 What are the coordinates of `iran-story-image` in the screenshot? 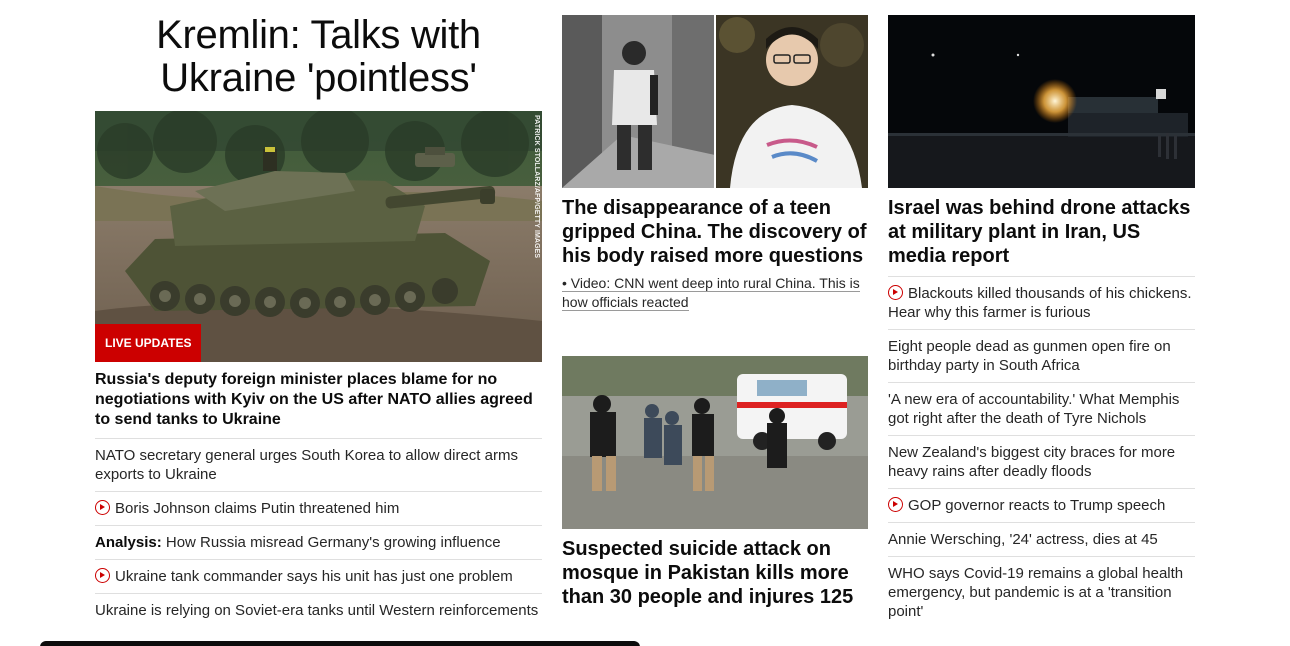 It's located at (1041, 101).